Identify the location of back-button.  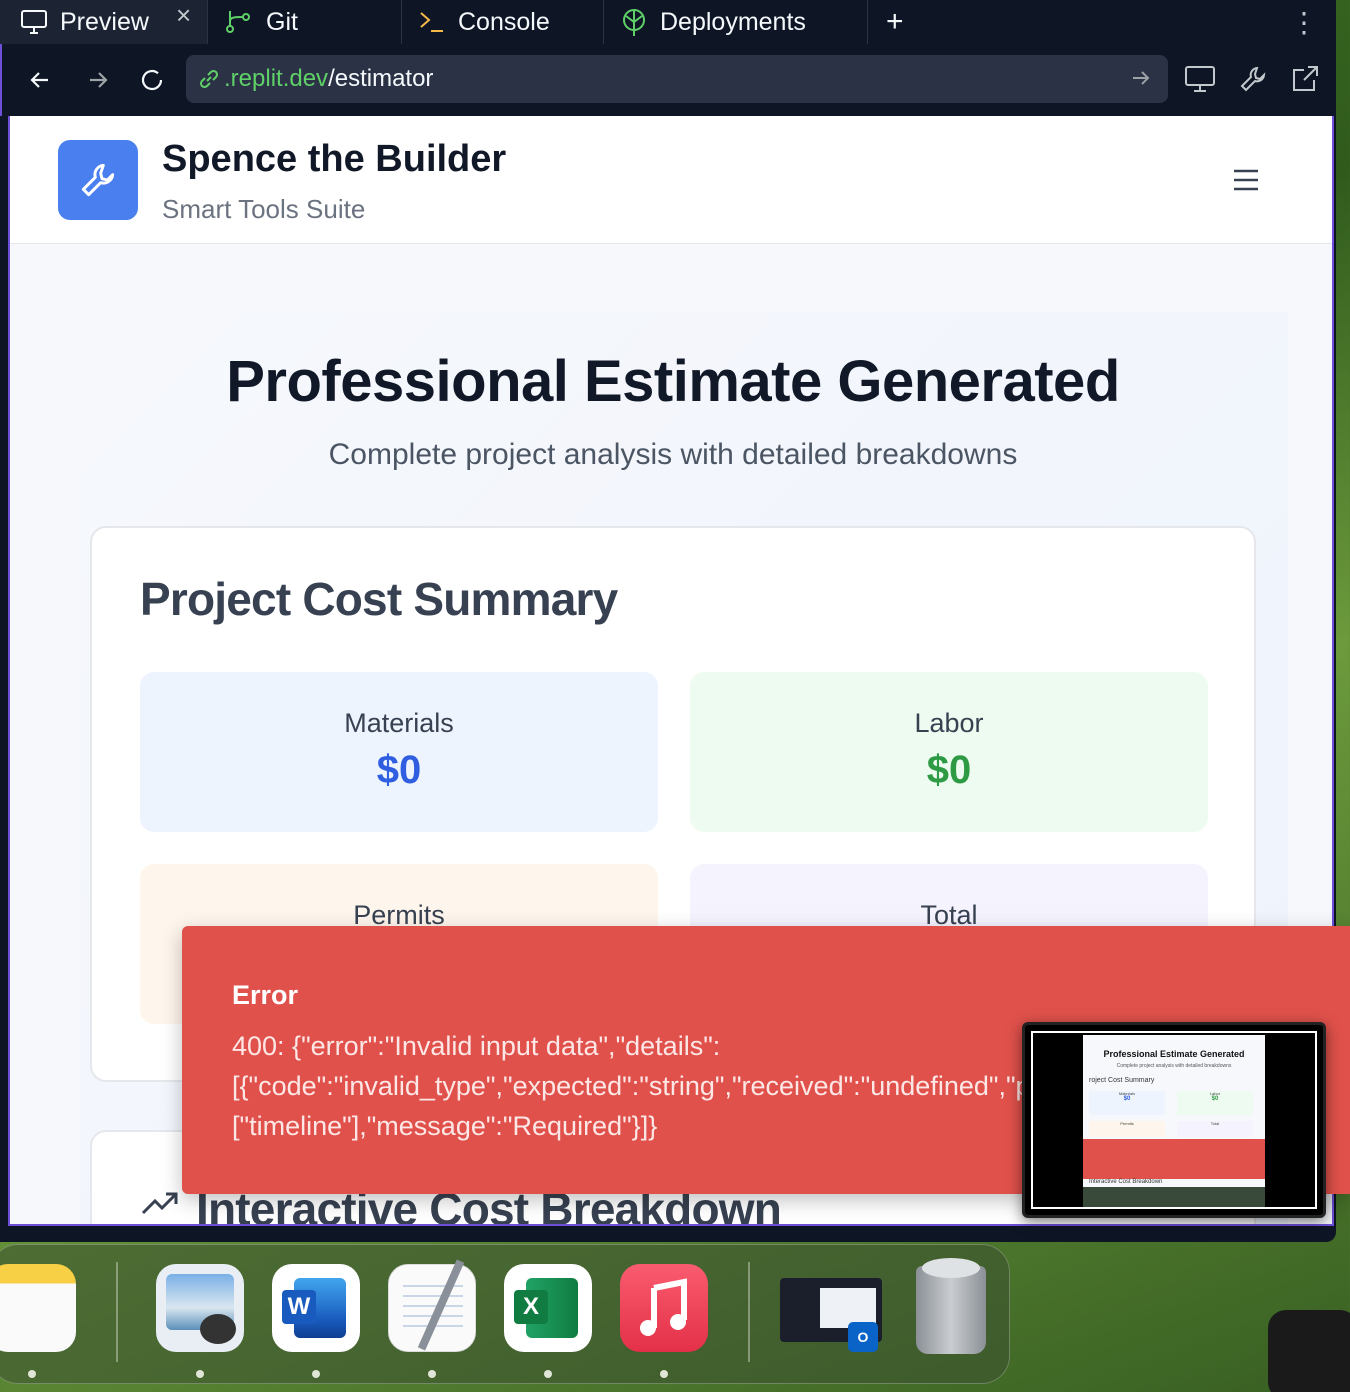
(40, 80).